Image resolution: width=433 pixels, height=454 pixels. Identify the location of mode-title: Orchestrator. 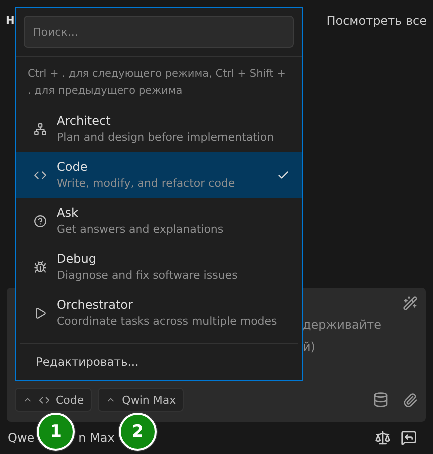
(95, 305).